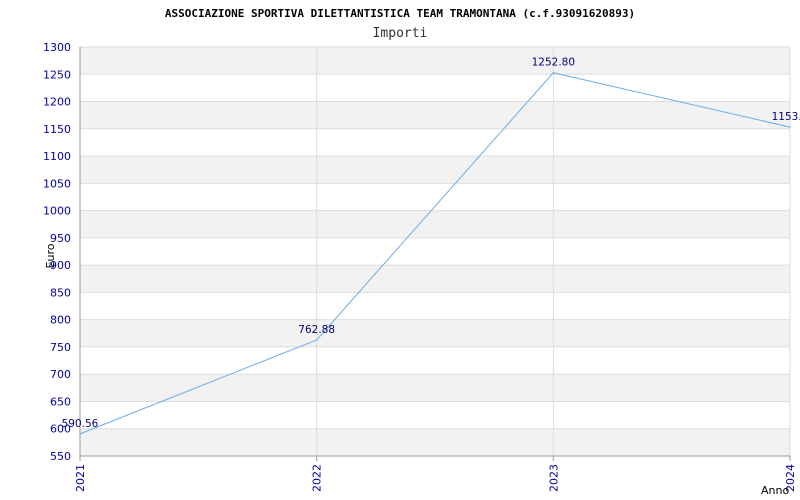 The height and width of the screenshot is (500, 800). What do you see at coordinates (50, 255) in the screenshot?
I see `y-axis-label: Euro` at bounding box center [50, 255].